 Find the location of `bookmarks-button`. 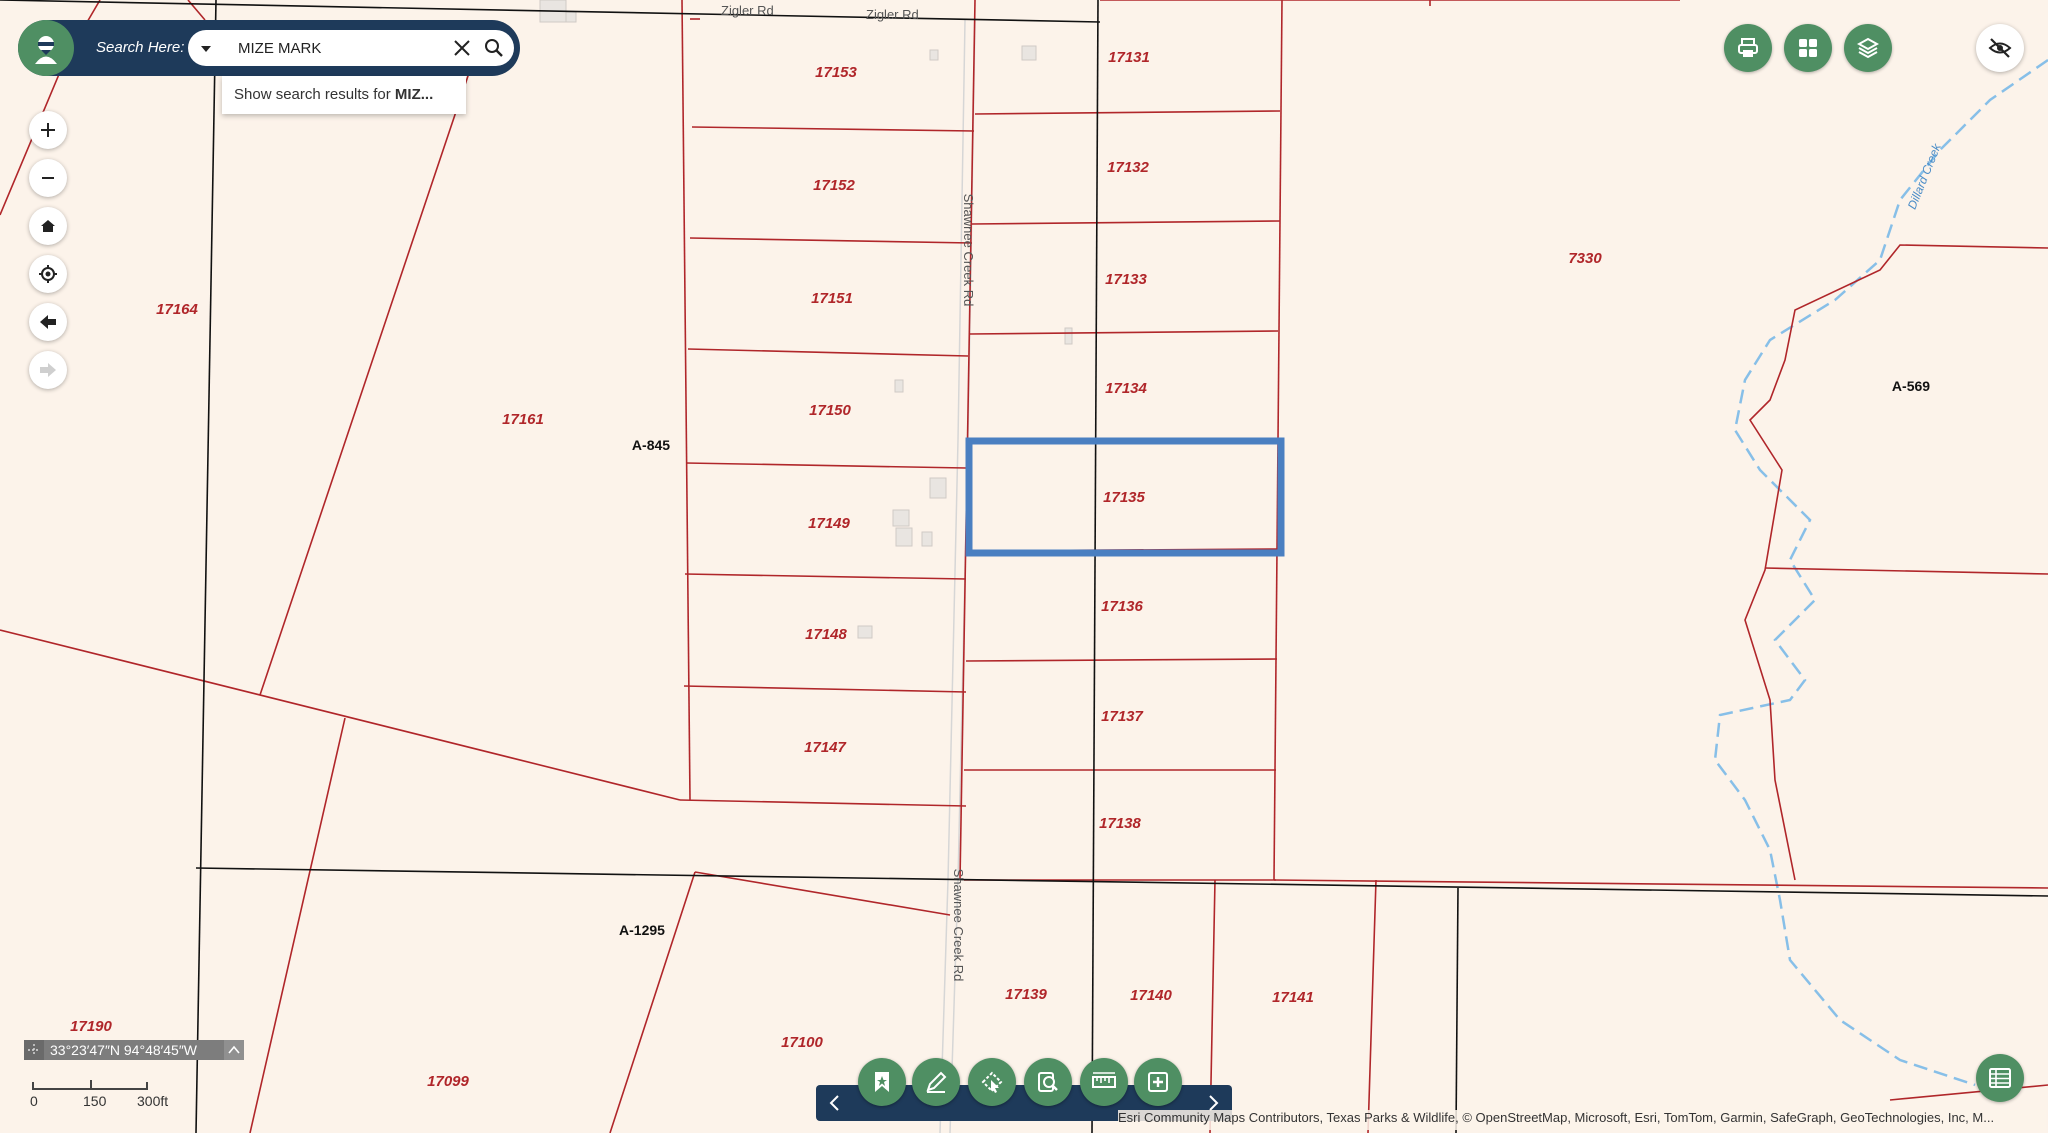

bookmarks-button is located at coordinates (882, 1082).